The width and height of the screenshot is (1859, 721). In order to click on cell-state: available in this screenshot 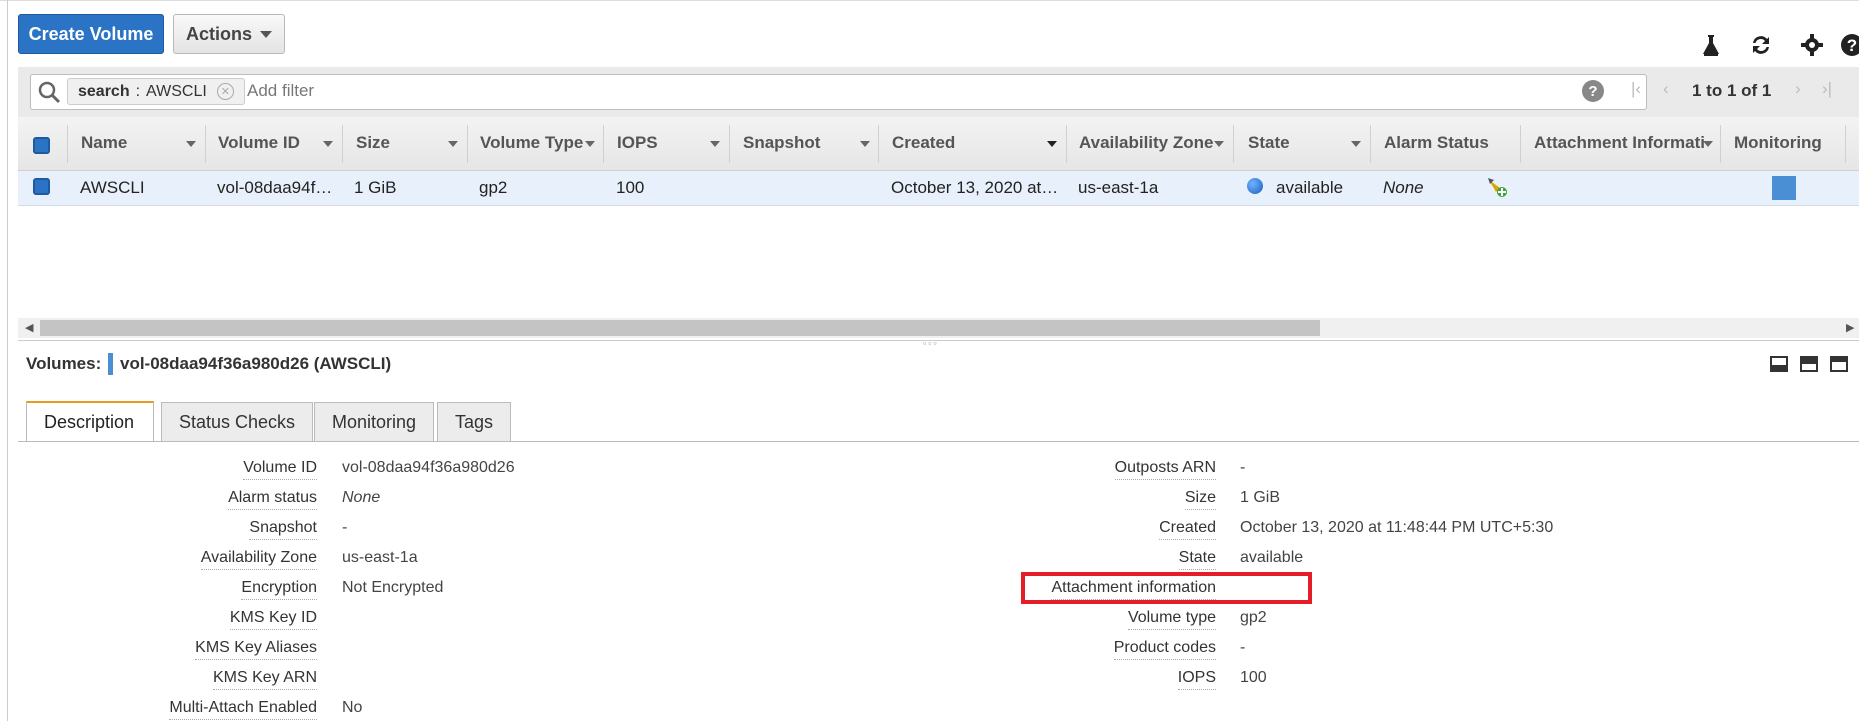, I will do `click(1310, 187)`.